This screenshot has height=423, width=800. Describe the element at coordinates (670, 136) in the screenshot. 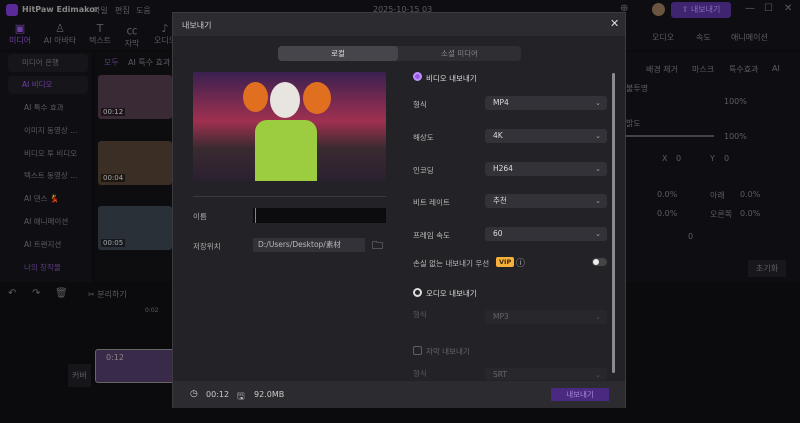

I see `brightness-slider` at that location.